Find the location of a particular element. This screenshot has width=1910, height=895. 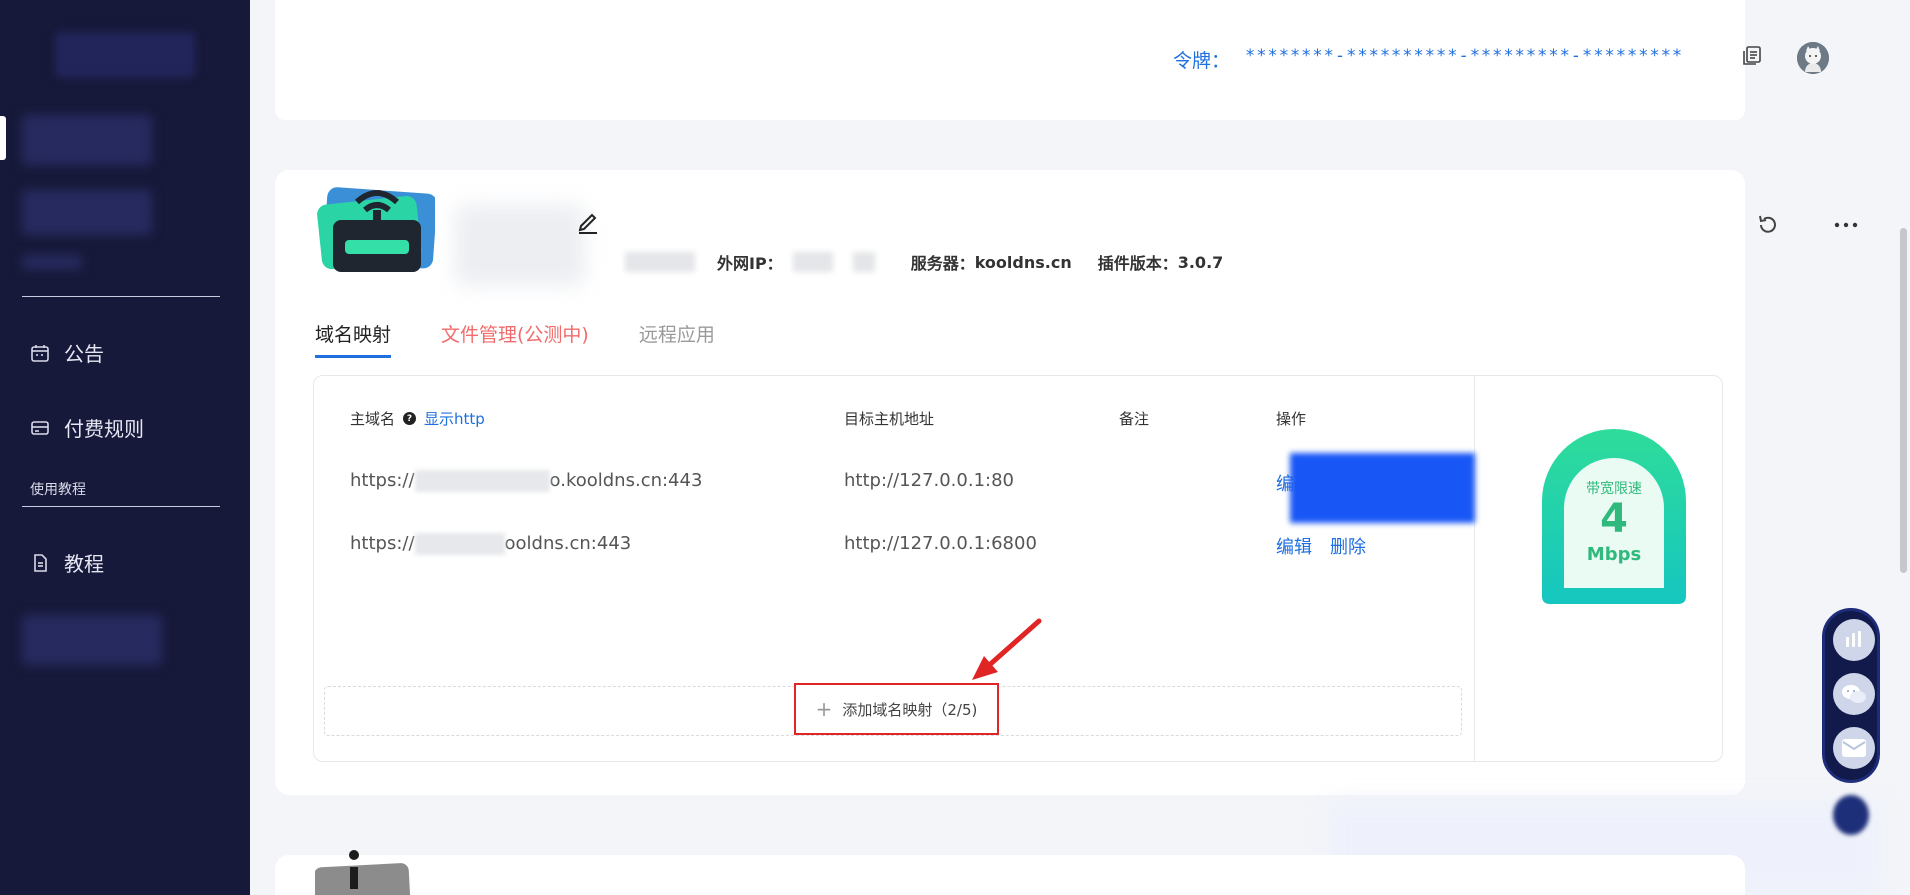

device-icon is located at coordinates (363, 872).